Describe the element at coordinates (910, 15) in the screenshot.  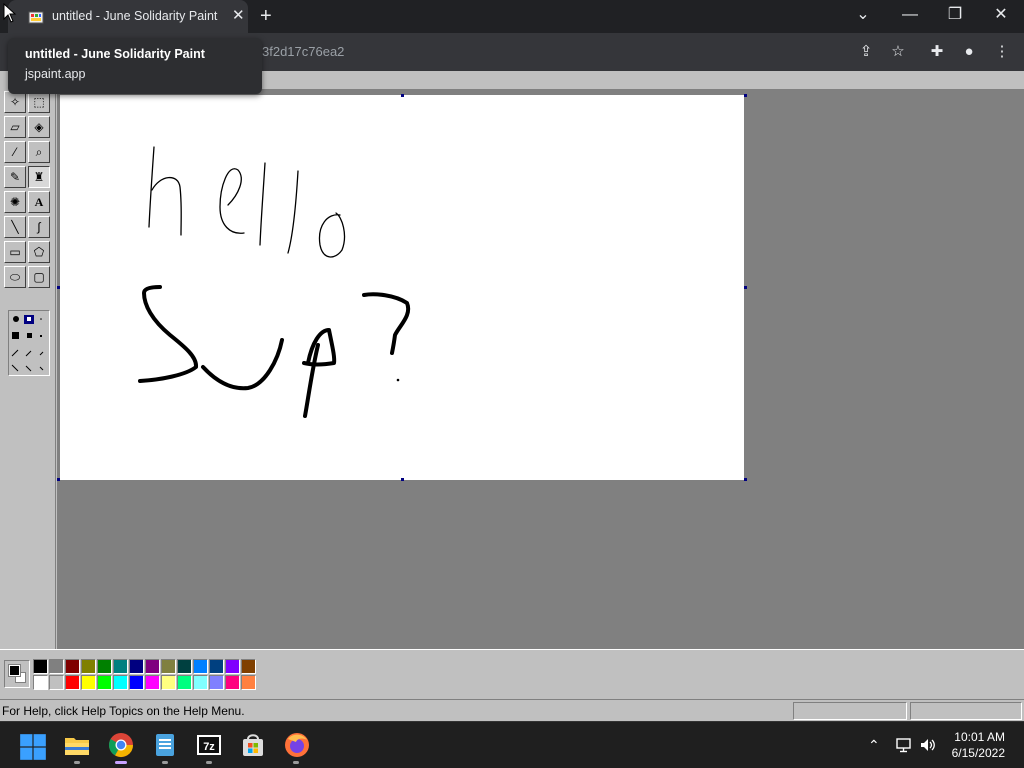
I see `minimize-button: —` at that location.